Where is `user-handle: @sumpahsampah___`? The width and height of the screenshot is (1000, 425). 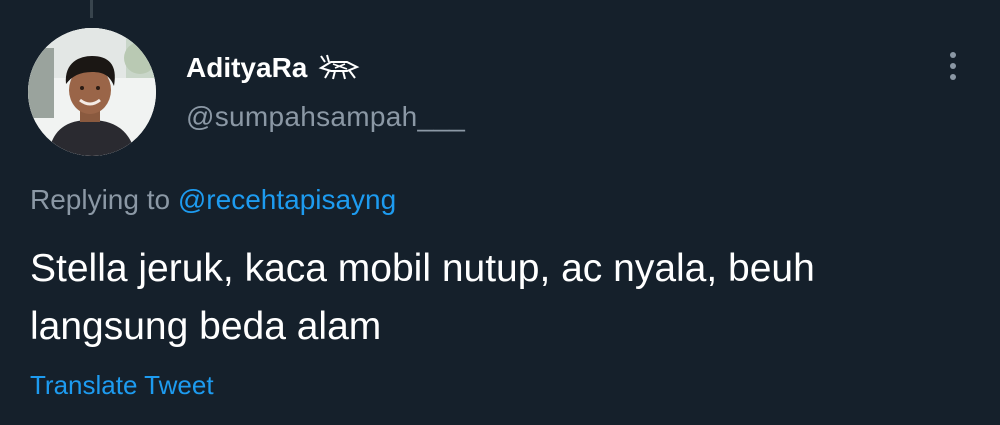
user-handle: @sumpahsampah___ is located at coordinates (325, 117).